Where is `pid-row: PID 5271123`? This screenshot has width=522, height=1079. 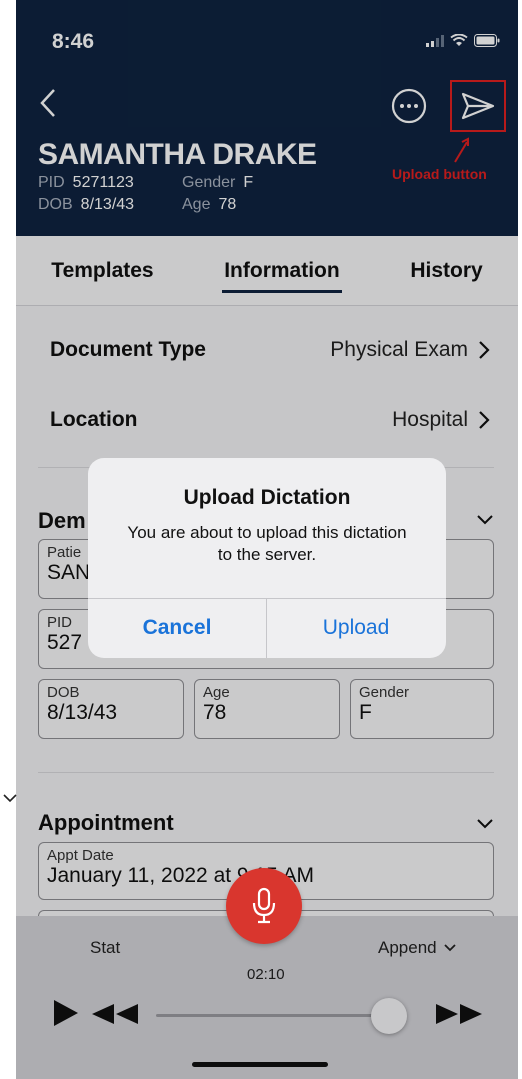
pid-row: PID 5271123 is located at coordinates (86, 183).